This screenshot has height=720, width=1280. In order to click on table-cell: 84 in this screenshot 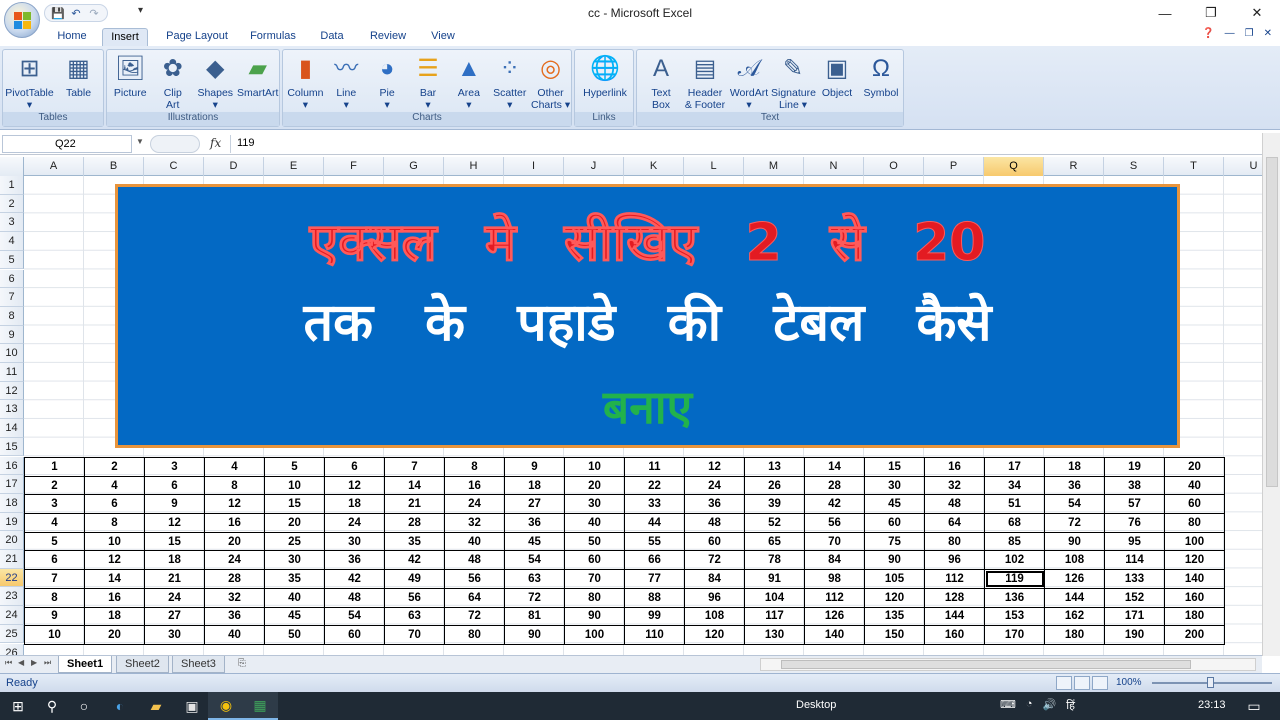, I will do `click(714, 579)`.